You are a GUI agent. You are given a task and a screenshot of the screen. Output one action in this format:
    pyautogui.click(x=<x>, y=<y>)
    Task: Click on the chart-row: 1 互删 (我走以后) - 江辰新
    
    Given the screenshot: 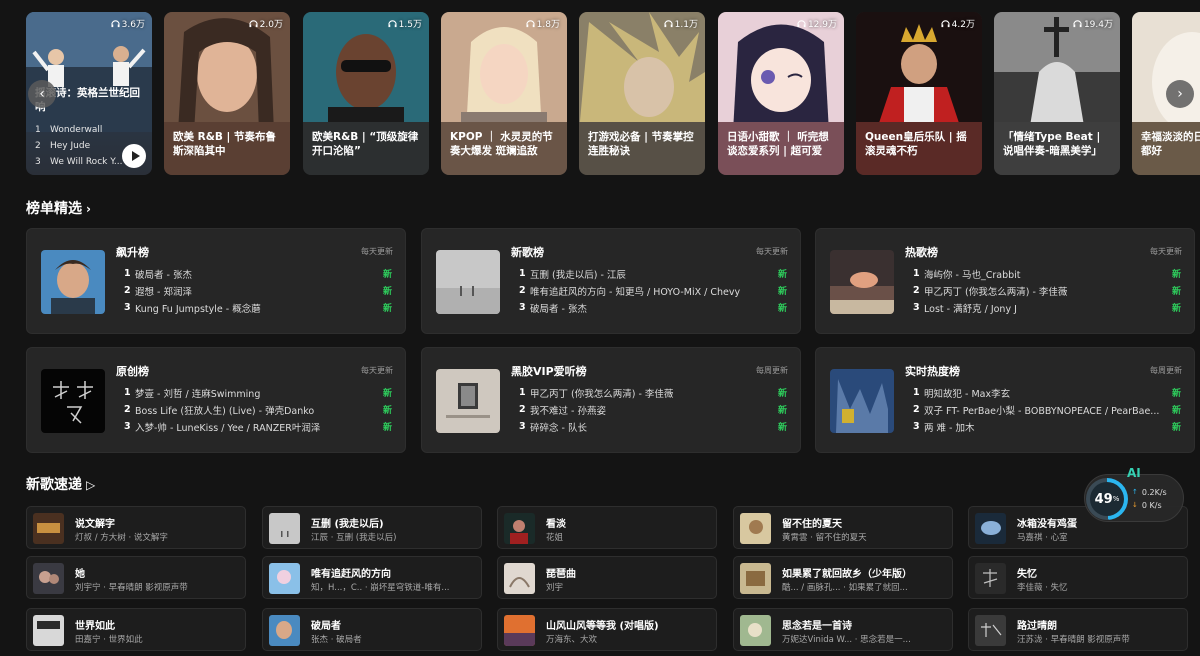 What is the action you would take?
    pyautogui.click(x=653, y=273)
    